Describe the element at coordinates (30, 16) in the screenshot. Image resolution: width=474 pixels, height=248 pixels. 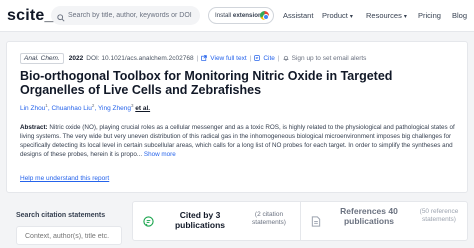
I see `scite-logo: scite_` at that location.